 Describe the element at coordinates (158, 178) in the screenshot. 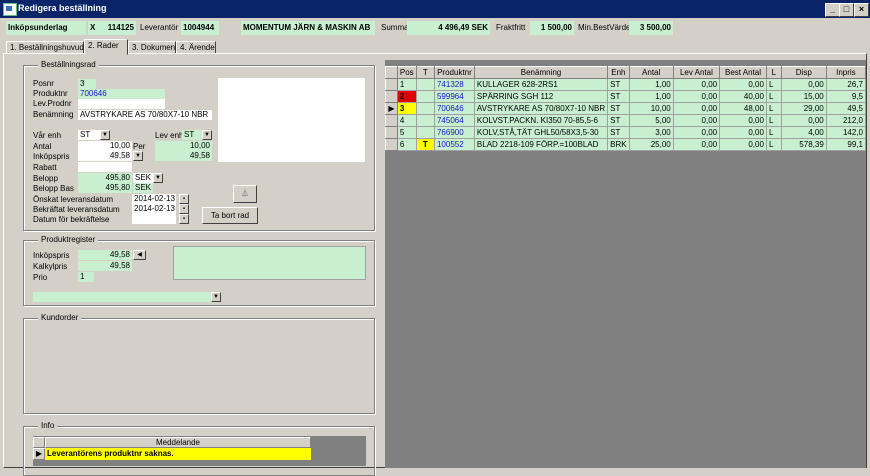

I see `currency-dropdown-button: ▼` at that location.